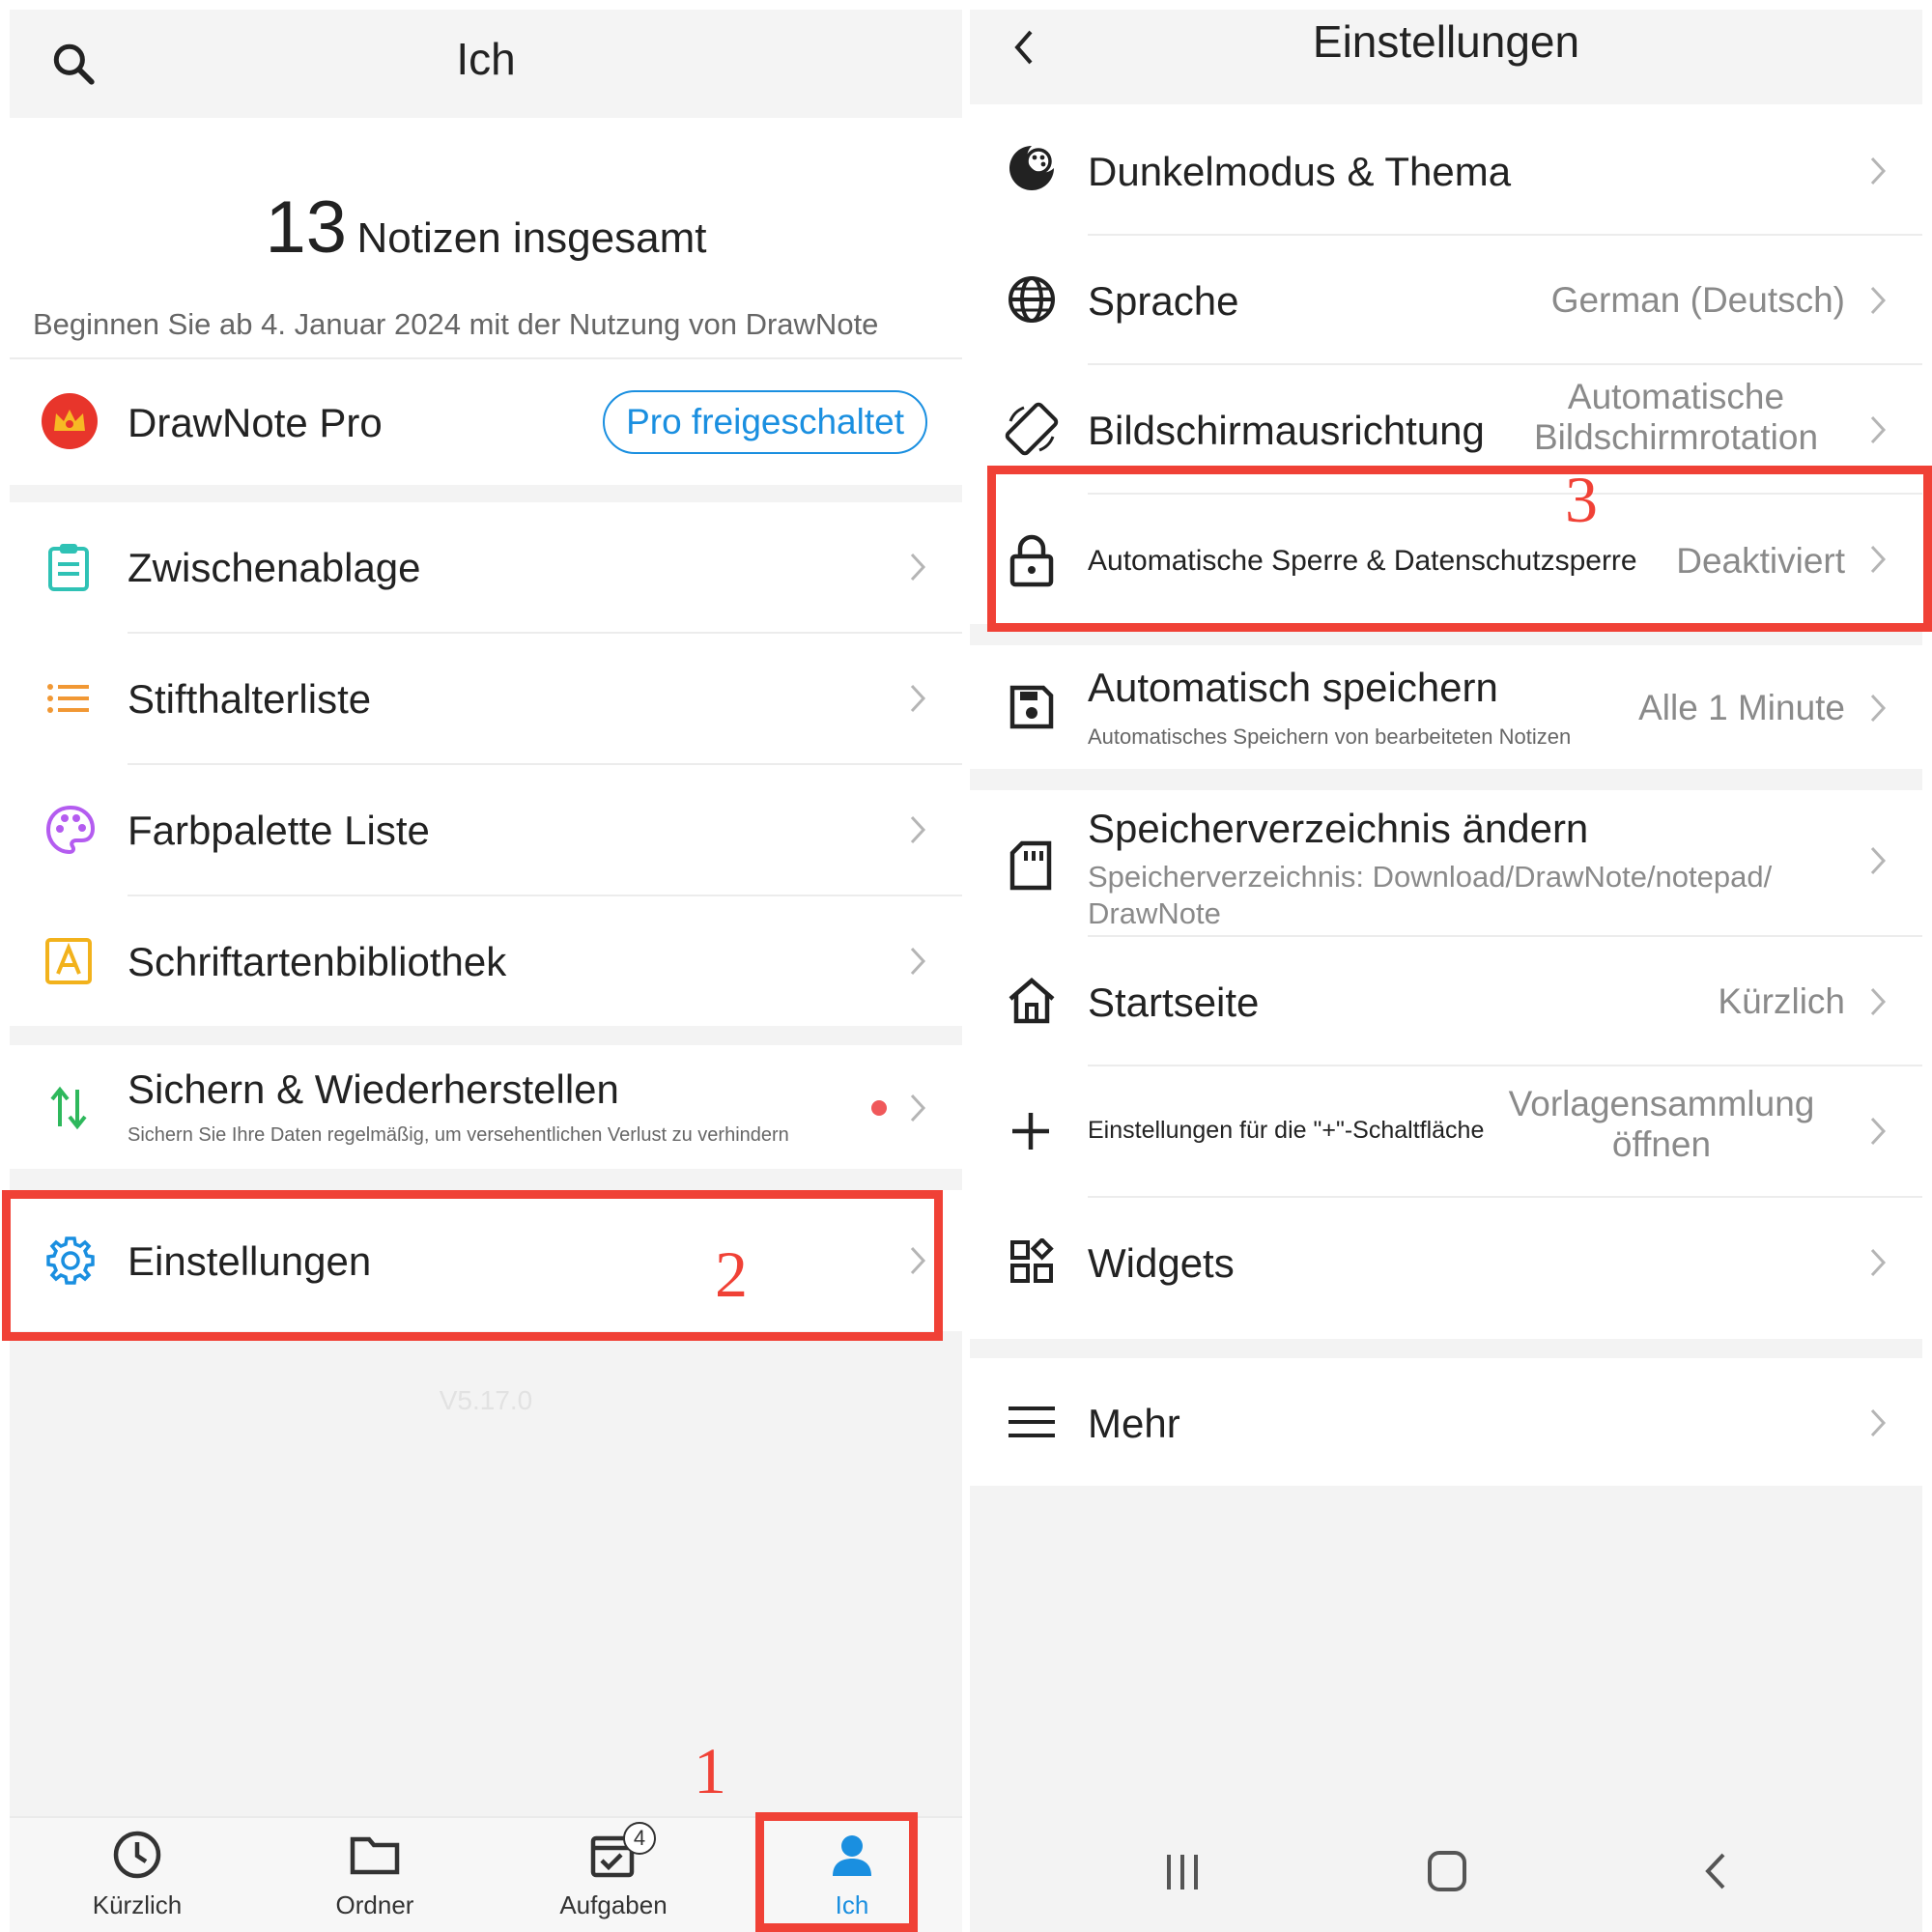 The width and height of the screenshot is (1932, 1932). I want to click on auto-save-interval-value: Alle 1 Minute, so click(1741, 707).